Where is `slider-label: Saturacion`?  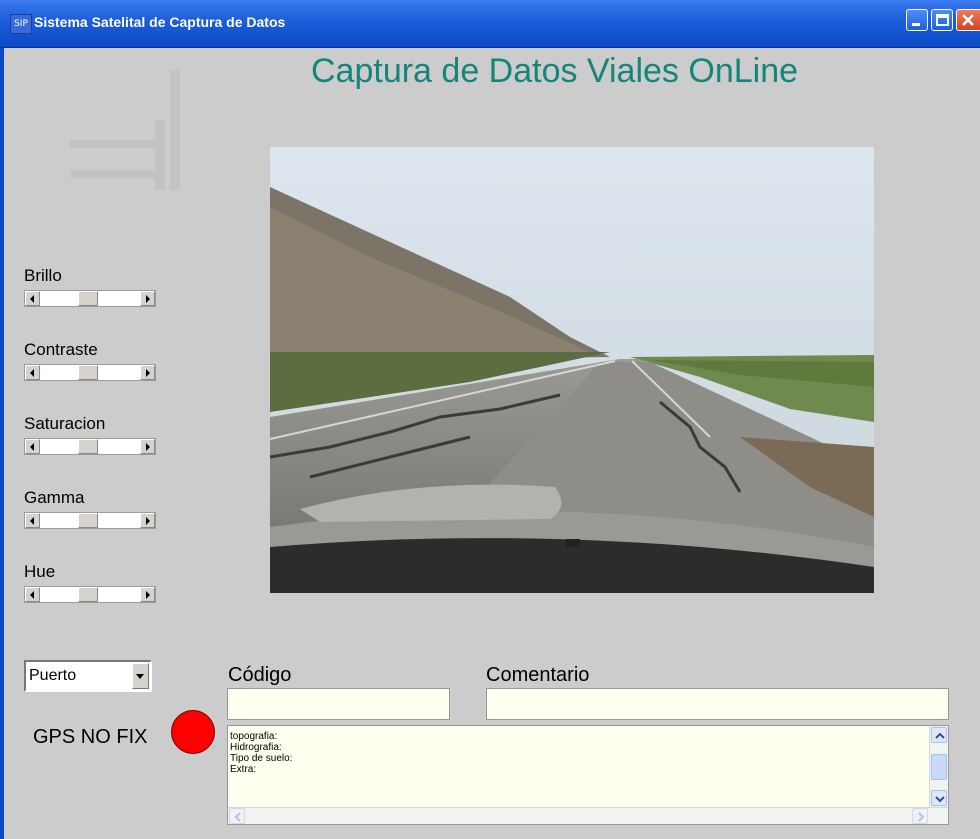
slider-label: Saturacion is located at coordinates (65, 423).